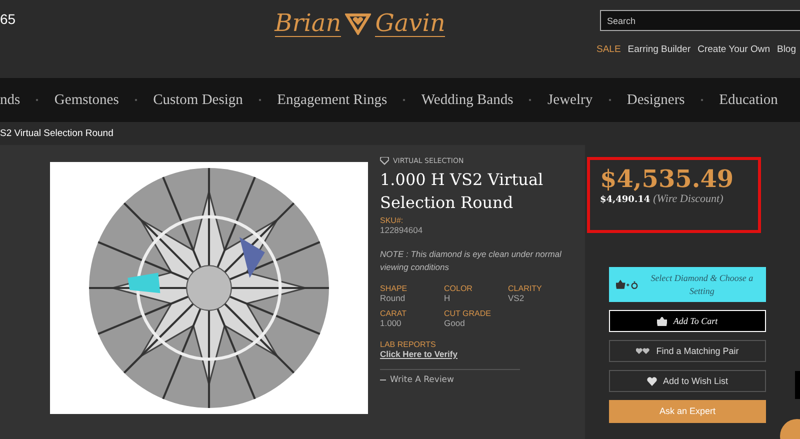  Describe the element at coordinates (525, 288) in the screenshot. I see `spec-label: CLARITY` at that location.